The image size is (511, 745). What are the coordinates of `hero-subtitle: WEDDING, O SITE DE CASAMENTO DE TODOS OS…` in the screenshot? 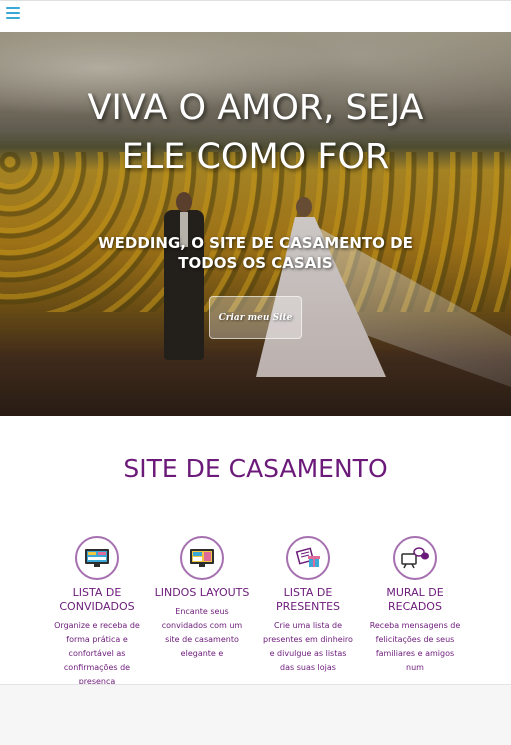 It's located at (255, 253).